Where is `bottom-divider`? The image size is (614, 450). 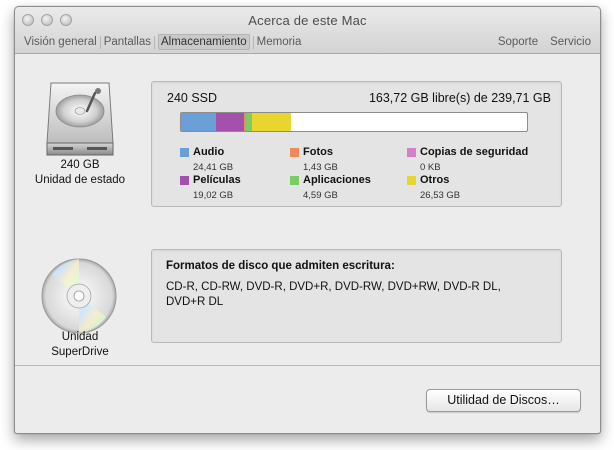 bottom-divider is located at coordinates (307, 365).